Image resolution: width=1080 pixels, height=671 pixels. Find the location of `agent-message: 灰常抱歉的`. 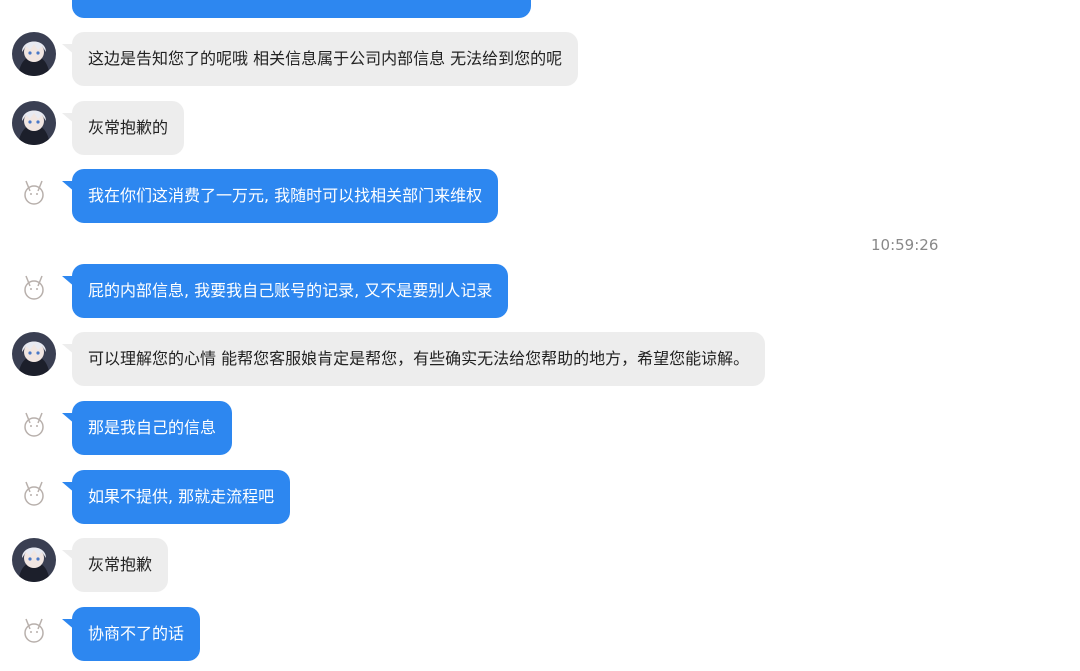

agent-message: 灰常抱歉的 is located at coordinates (128, 128).